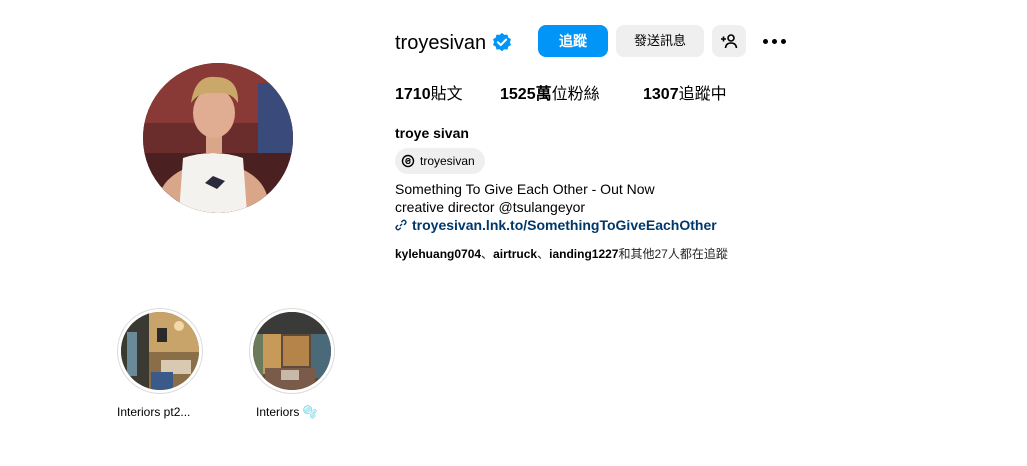 The width and height of the screenshot is (1027, 466). I want to click on bio-line-1: Something To Give Each Other - Out Now, so click(525, 189).